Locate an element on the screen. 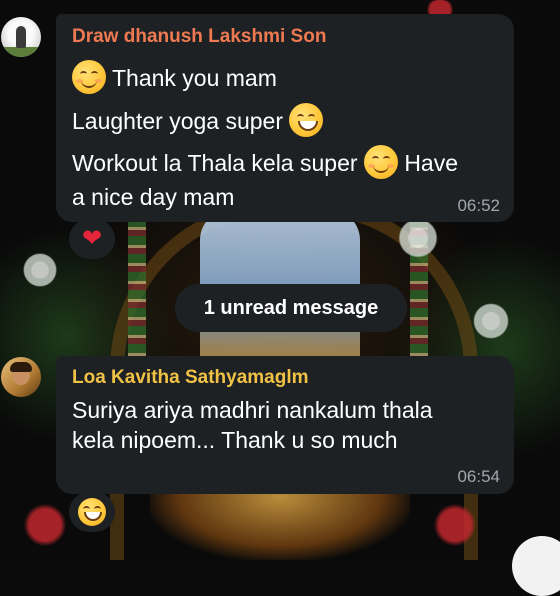  message-text: Suriya ariya madhri nankalum thala is located at coordinates (252, 410).